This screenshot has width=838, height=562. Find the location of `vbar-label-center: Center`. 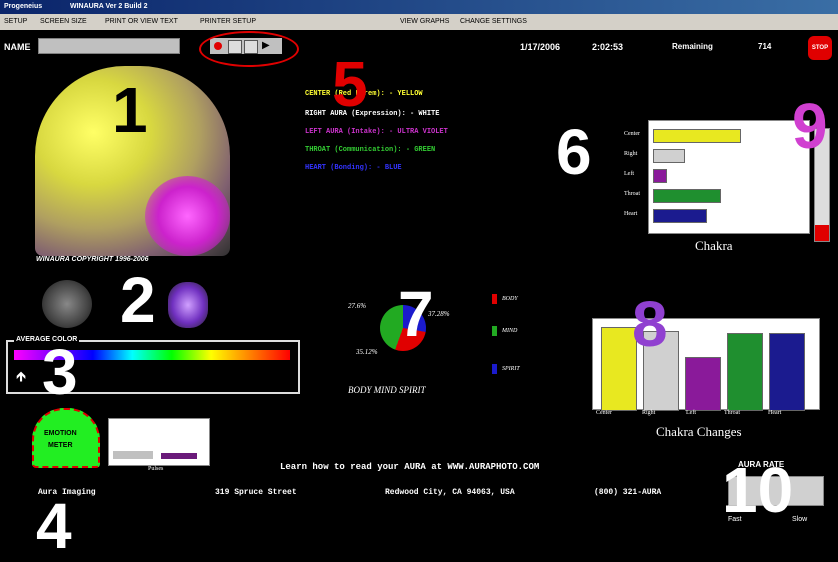

vbar-label-center: Center is located at coordinates (604, 413).